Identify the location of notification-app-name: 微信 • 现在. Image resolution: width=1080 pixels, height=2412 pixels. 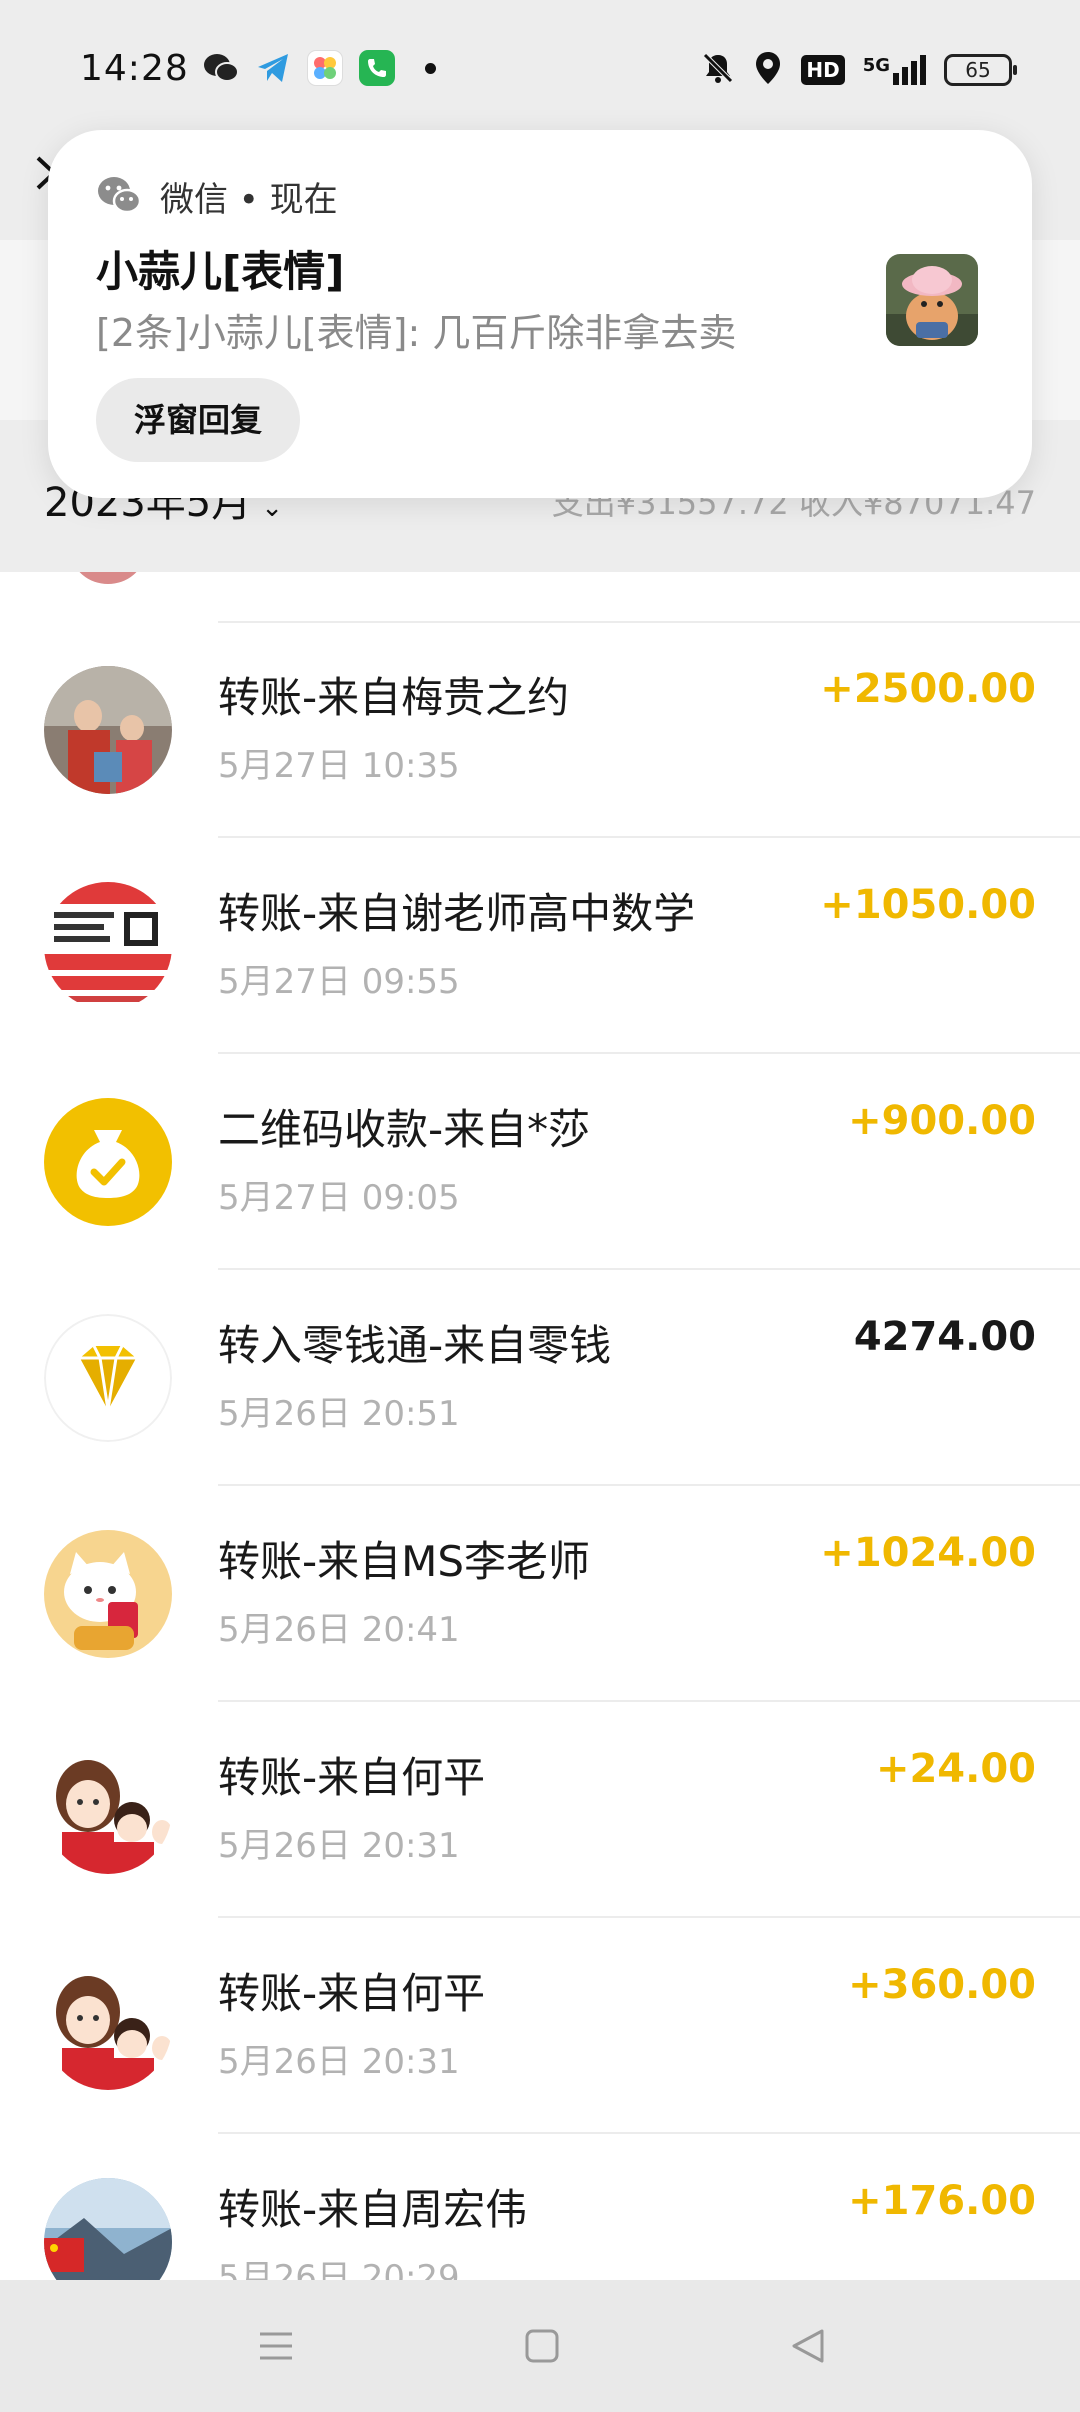
(249, 200).